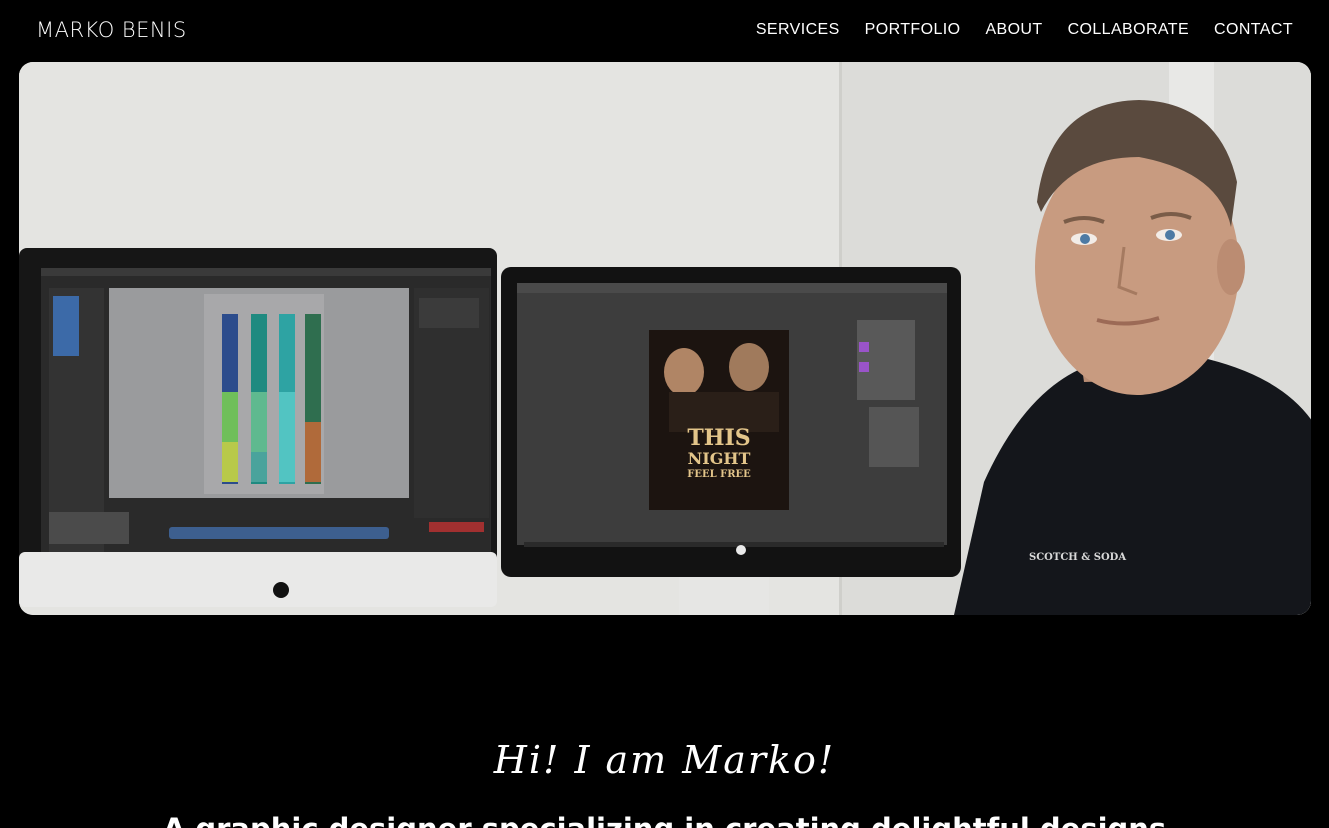 This screenshot has height=828, width=1329. Describe the element at coordinates (718, 438) in the screenshot. I see `poster-title: THIS` at that location.